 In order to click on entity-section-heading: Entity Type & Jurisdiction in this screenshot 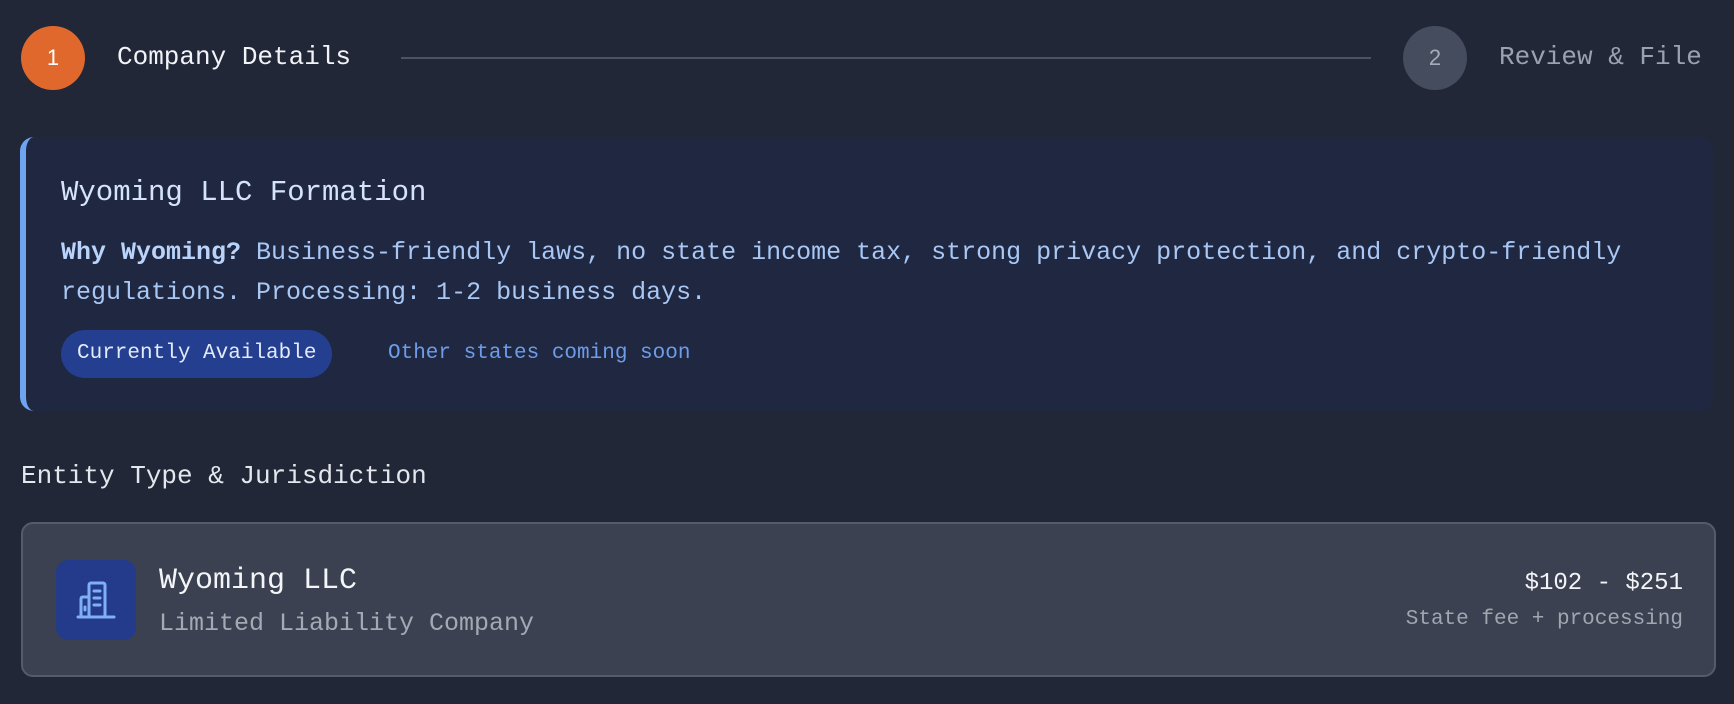, I will do `click(224, 476)`.